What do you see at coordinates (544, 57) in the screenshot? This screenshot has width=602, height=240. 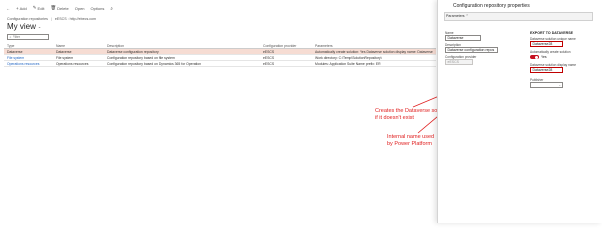 I see `toggle-value: Yes` at bounding box center [544, 57].